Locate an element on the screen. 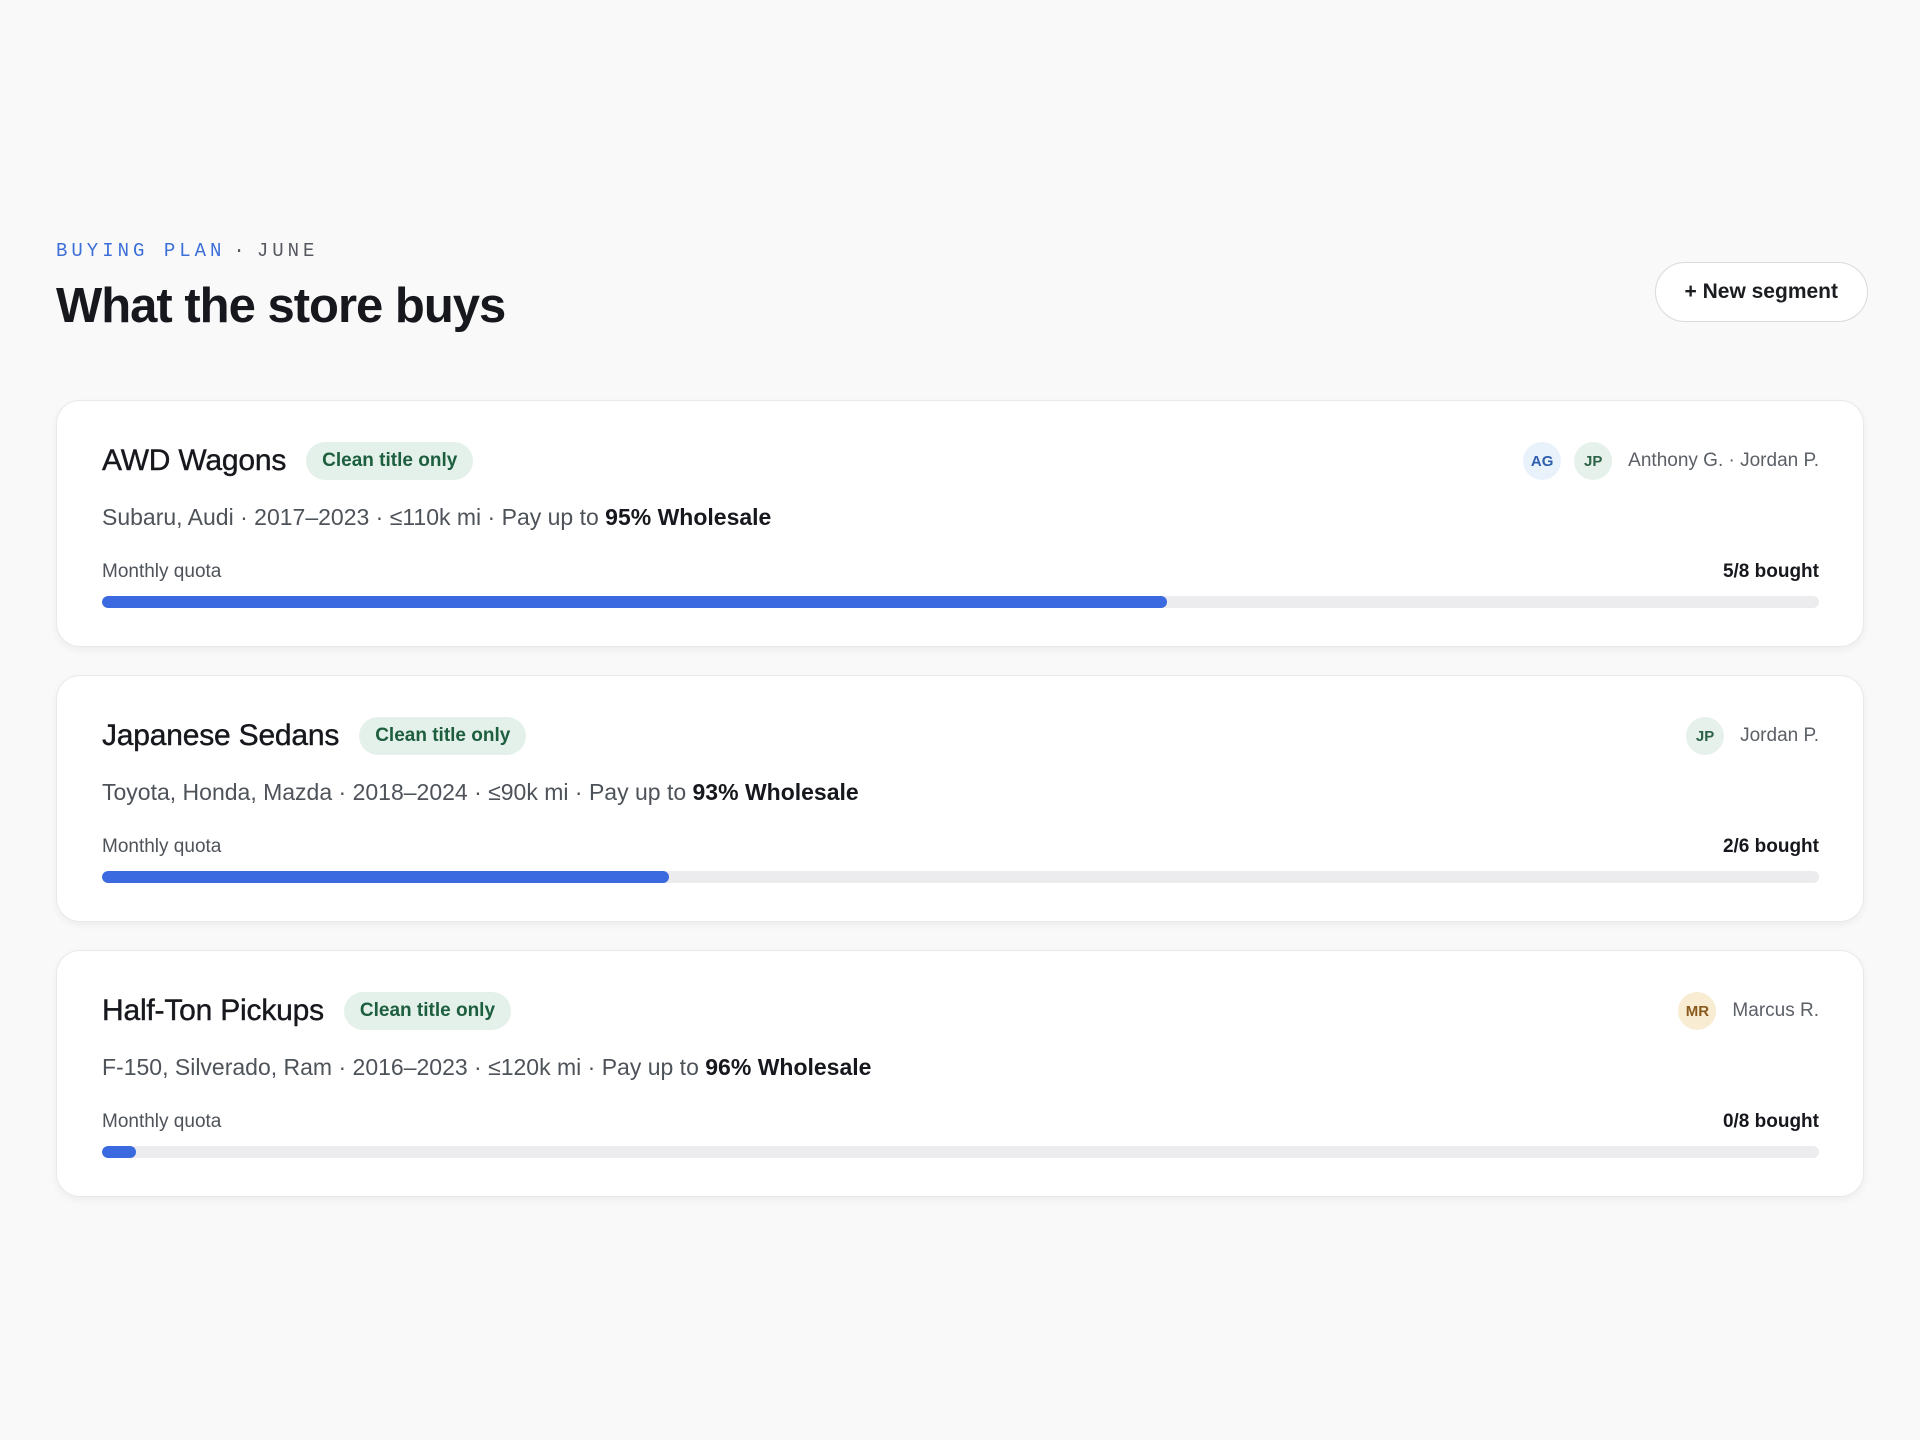 The height and width of the screenshot is (1440, 1920). quota-row: Monthly quota 0/8 bought is located at coordinates (960, 1122).